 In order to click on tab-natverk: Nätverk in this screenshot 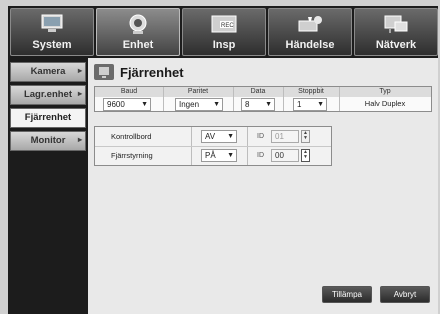, I will do `click(396, 32)`.